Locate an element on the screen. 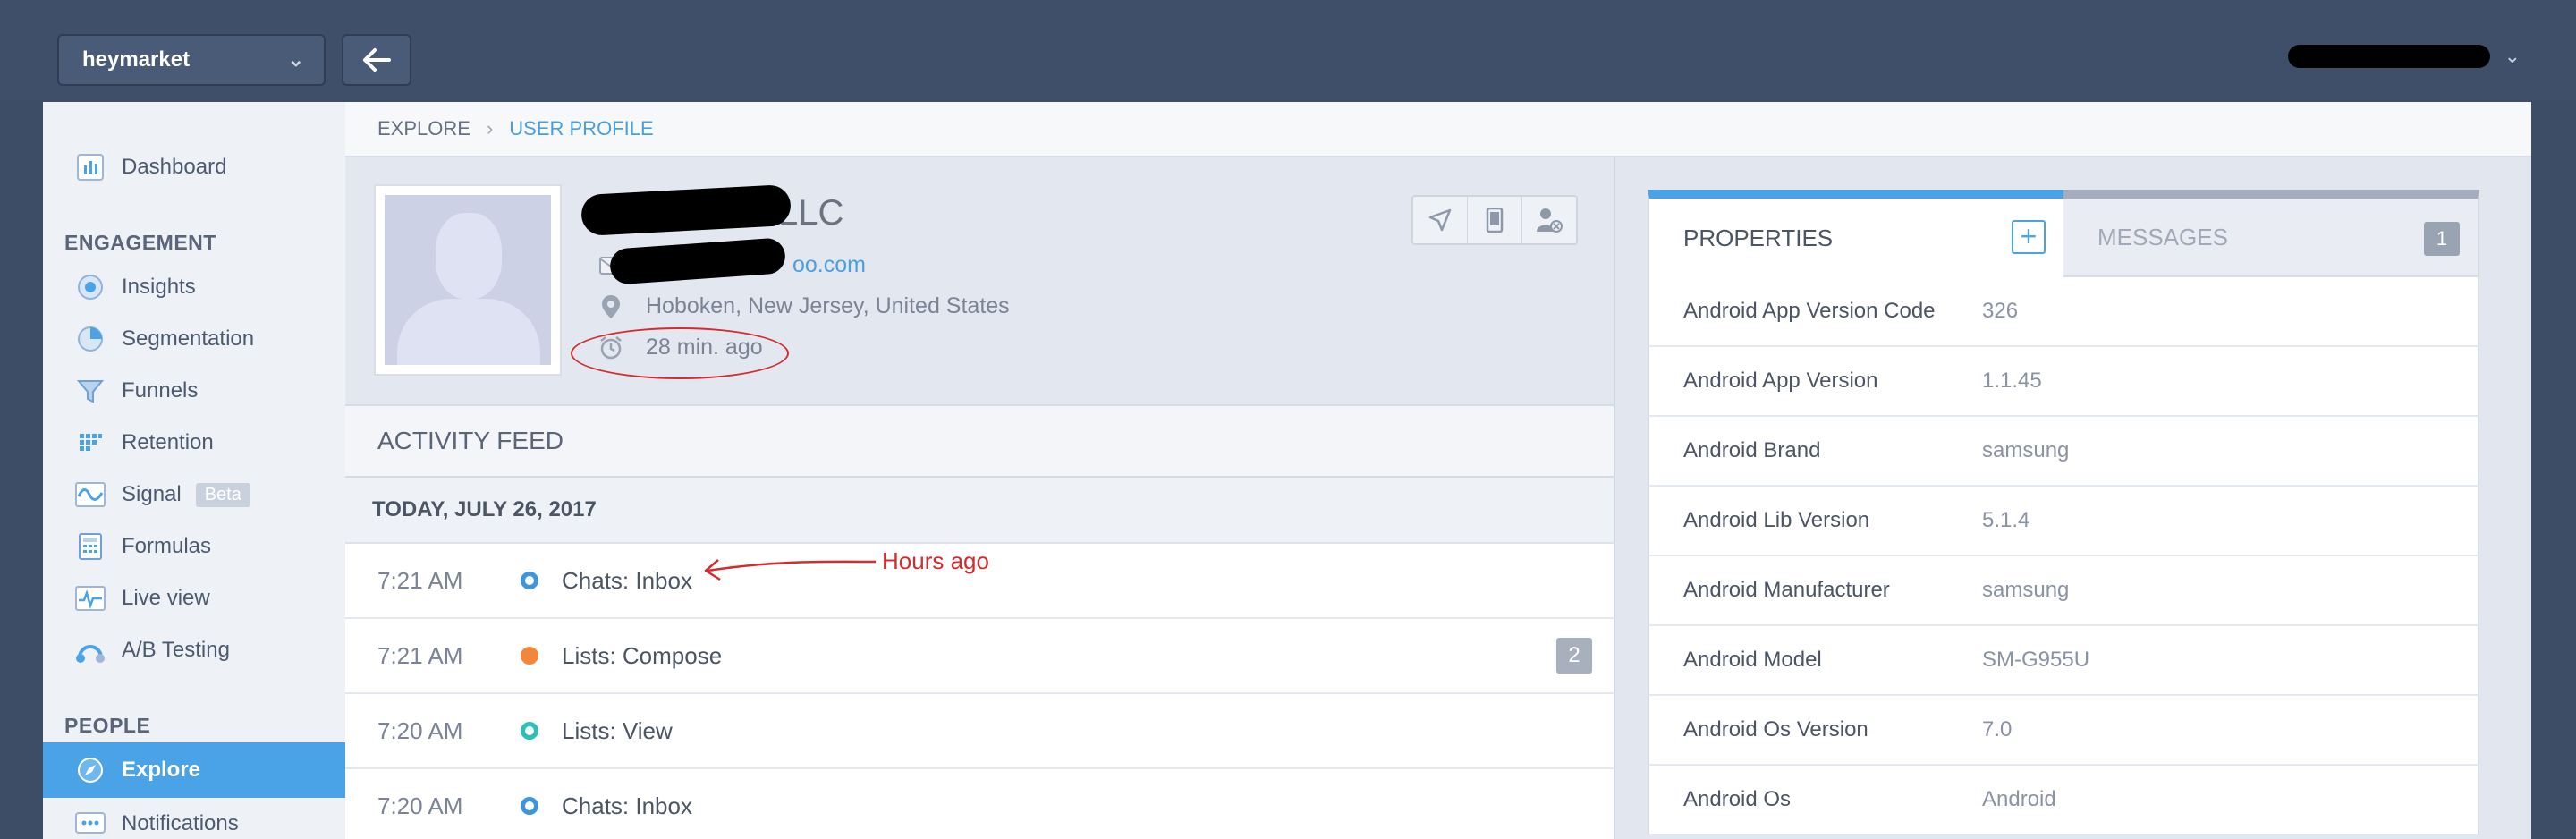 This screenshot has height=839, width=2576. property-value: 1.1.45 is located at coordinates (2012, 381).